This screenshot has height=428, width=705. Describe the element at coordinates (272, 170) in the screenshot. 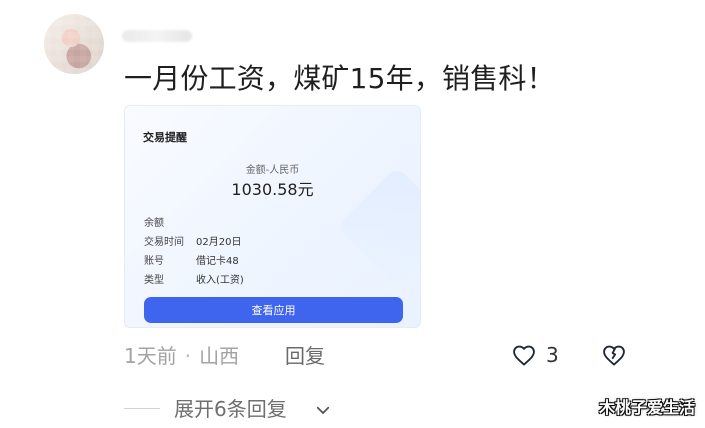

I see `amount-label: 金额-人民币` at that location.